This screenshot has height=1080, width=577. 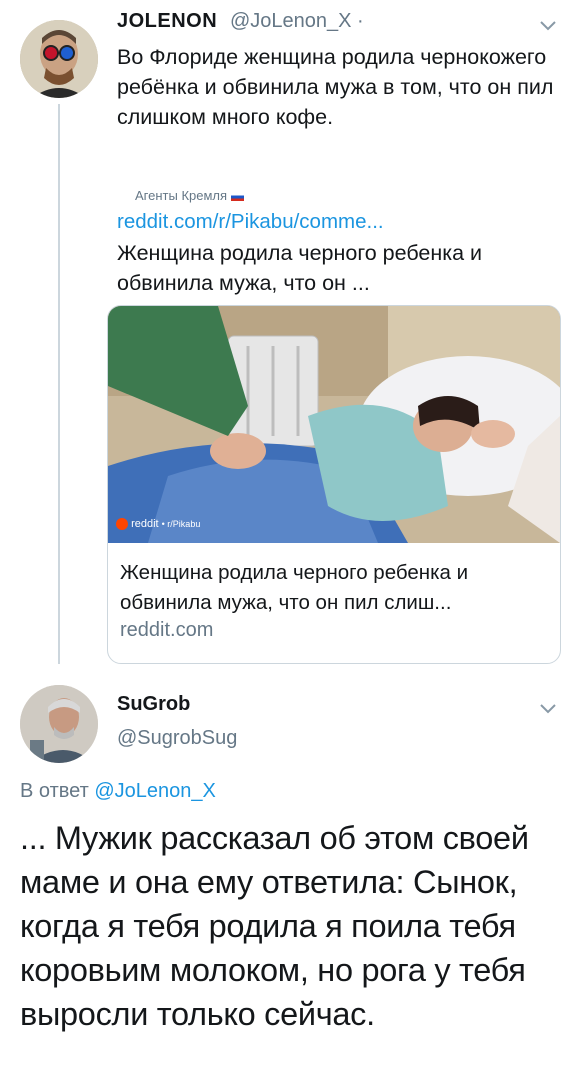 I want to click on avatar-sugrob-image, so click(x=59, y=724).